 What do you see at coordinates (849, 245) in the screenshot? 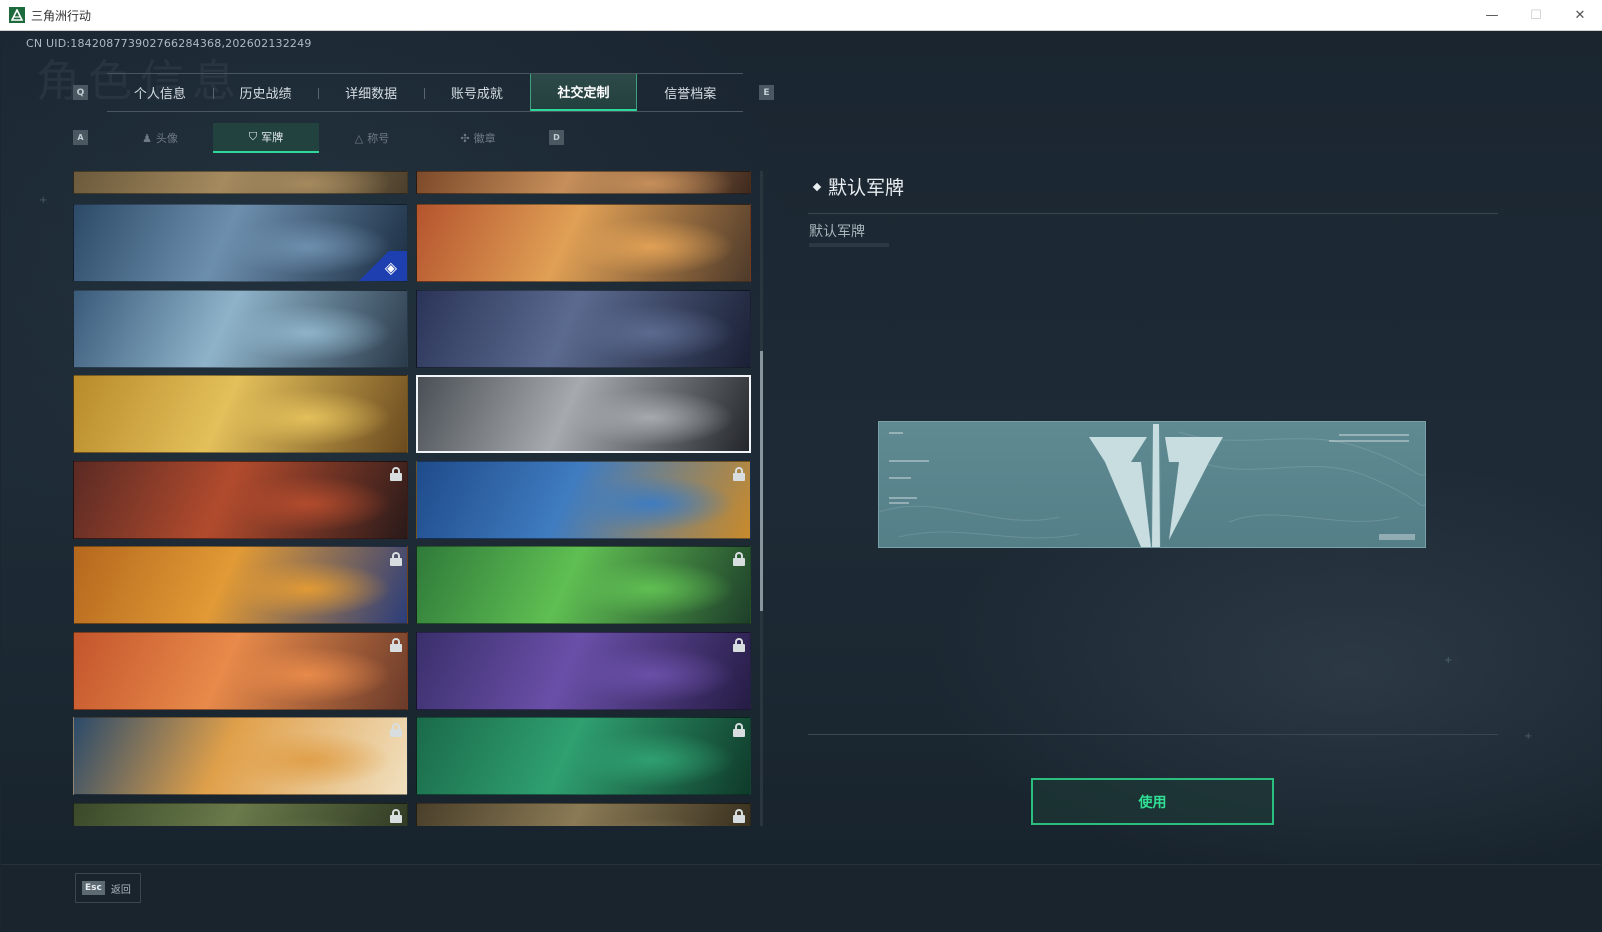
I see `detail-faint-bar` at bounding box center [849, 245].